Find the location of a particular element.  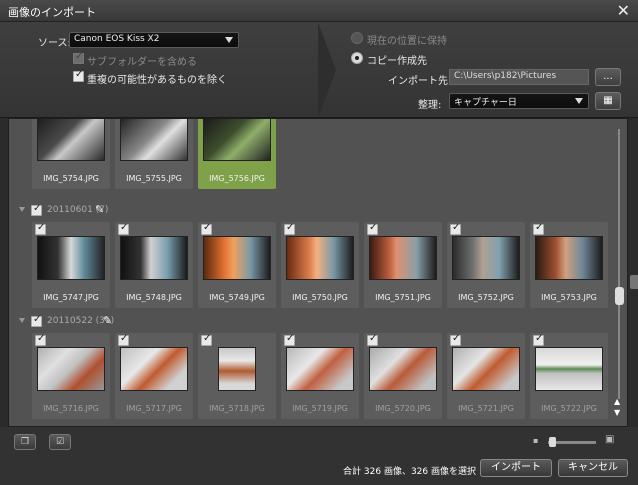

cancel-button: キャンセル is located at coordinates (593, 468).